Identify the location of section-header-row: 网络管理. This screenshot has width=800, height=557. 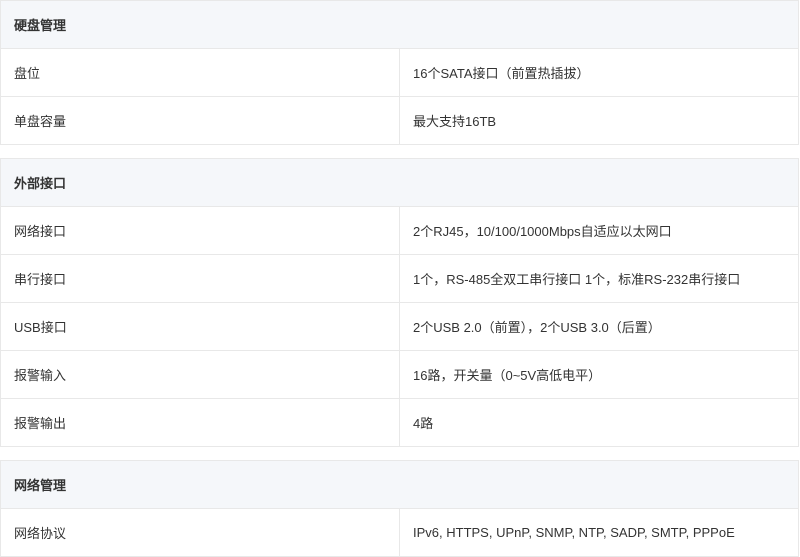
(399, 484).